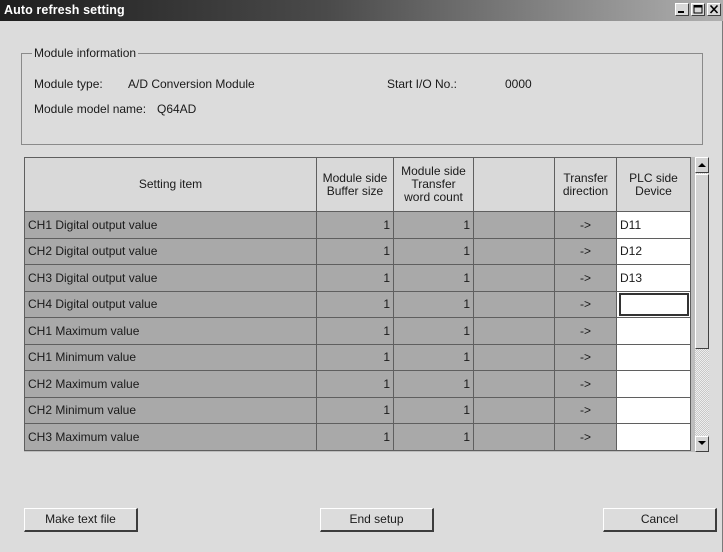 The height and width of the screenshot is (552, 723). What do you see at coordinates (653, 251) in the screenshot?
I see `plc-device-input: D12` at bounding box center [653, 251].